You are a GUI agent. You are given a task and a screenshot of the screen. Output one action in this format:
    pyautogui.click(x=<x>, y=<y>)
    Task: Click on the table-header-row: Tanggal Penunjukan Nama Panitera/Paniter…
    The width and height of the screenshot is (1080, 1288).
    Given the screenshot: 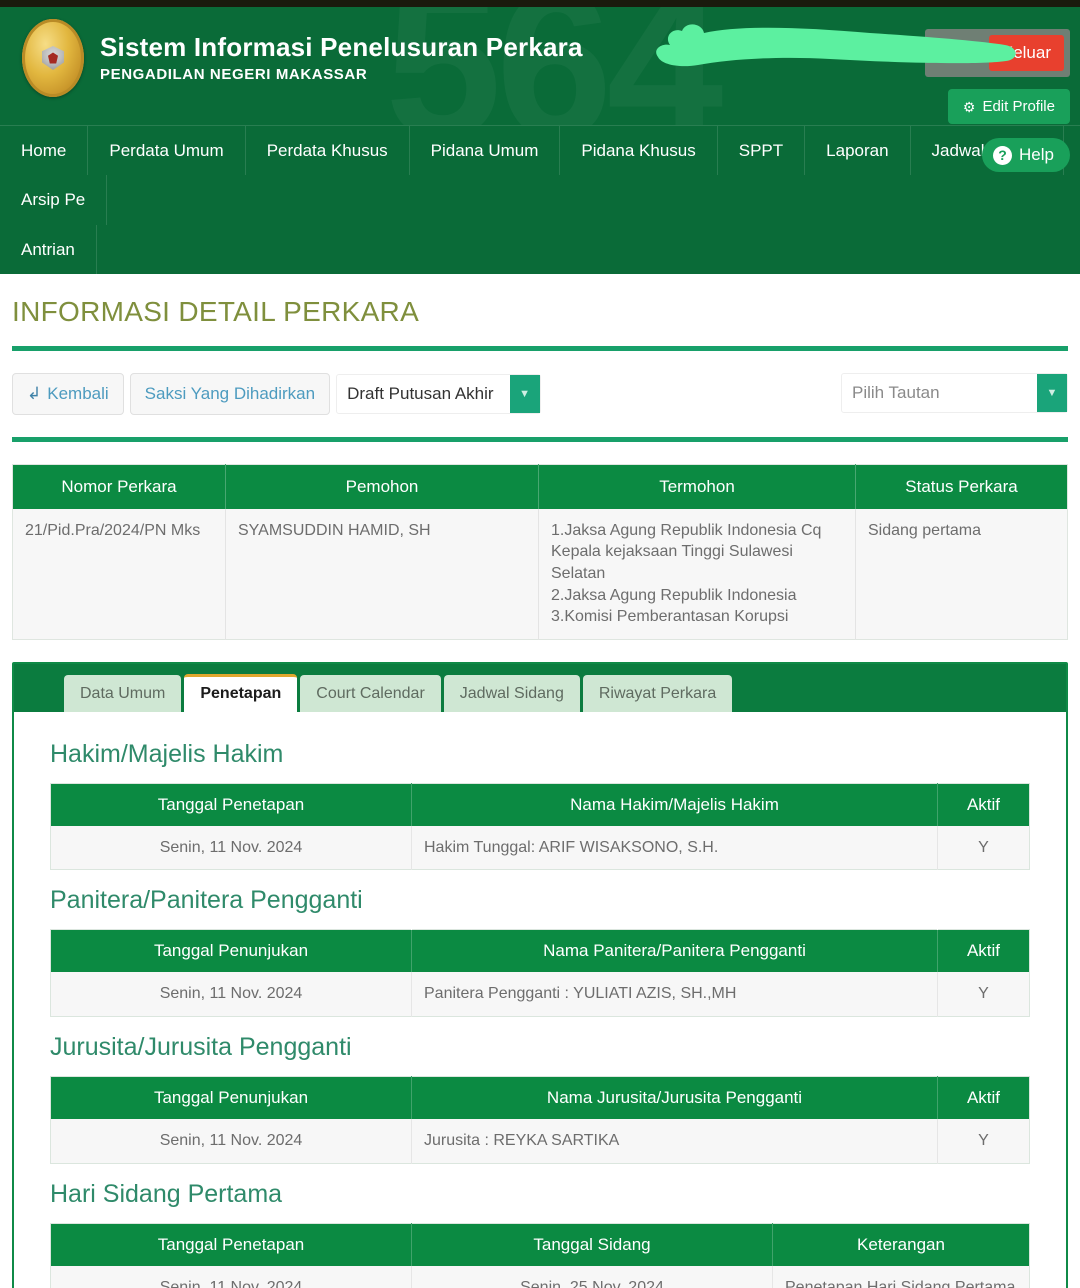 What is the action you would take?
    pyautogui.click(x=540, y=951)
    